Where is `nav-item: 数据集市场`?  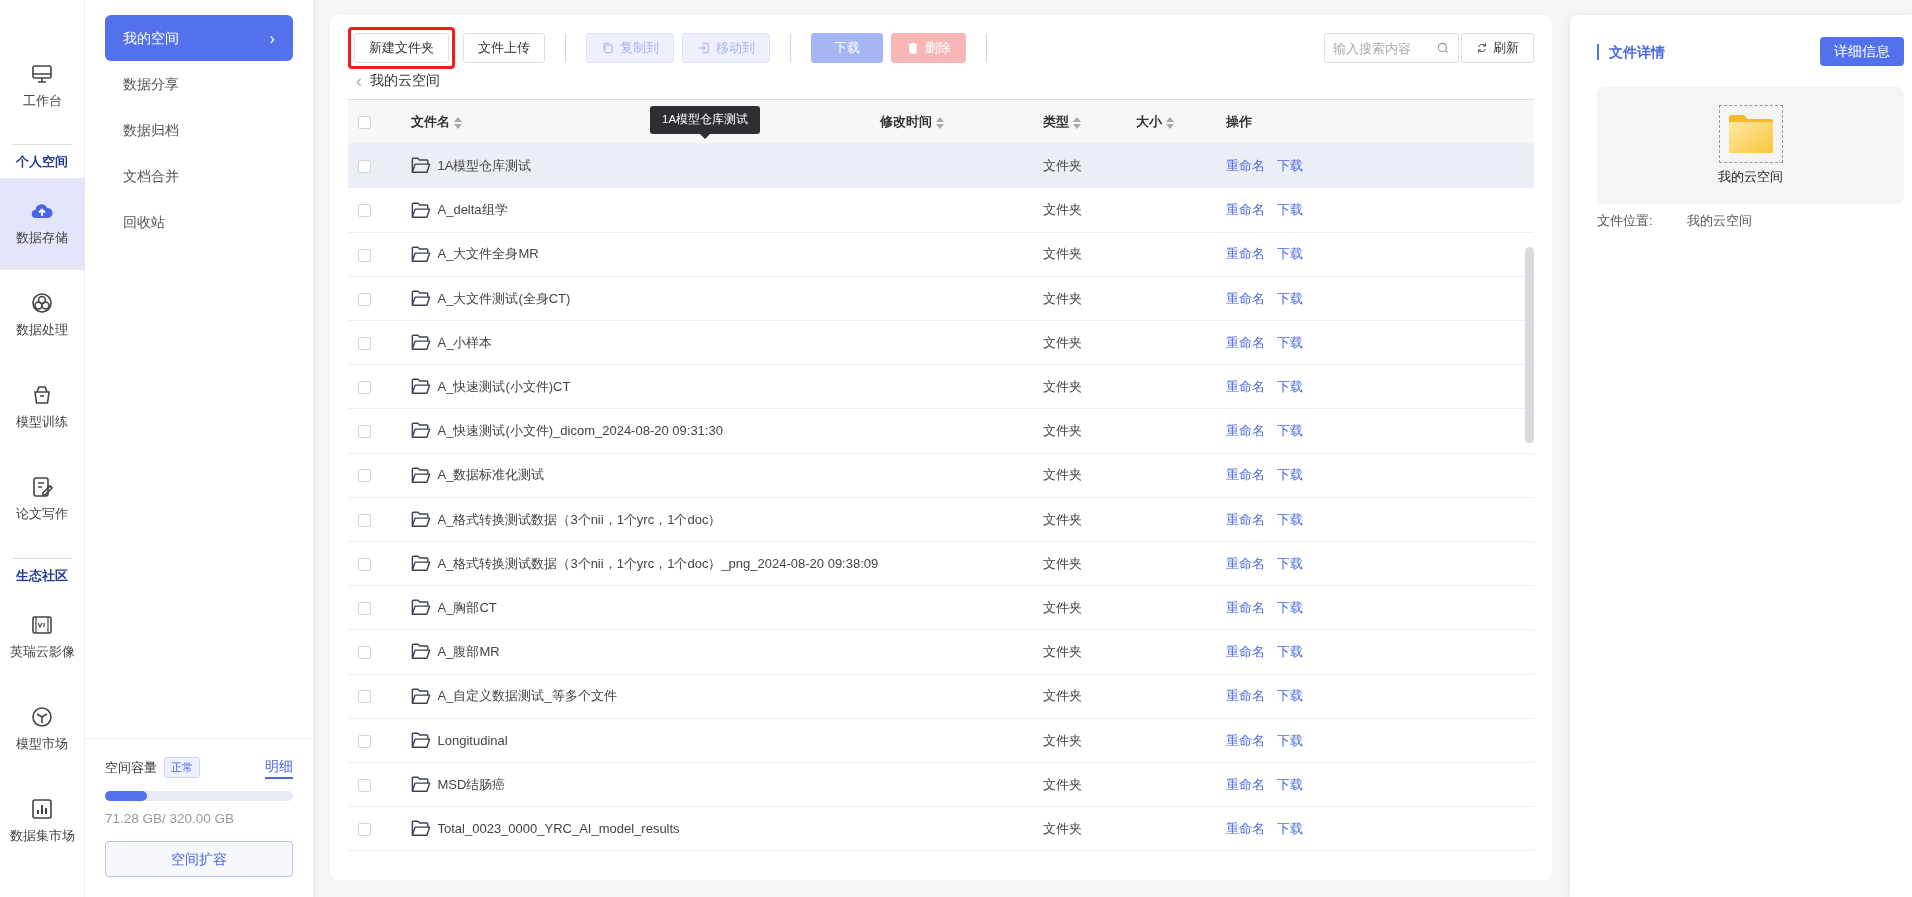 nav-item: 数据集市场 is located at coordinates (42, 821).